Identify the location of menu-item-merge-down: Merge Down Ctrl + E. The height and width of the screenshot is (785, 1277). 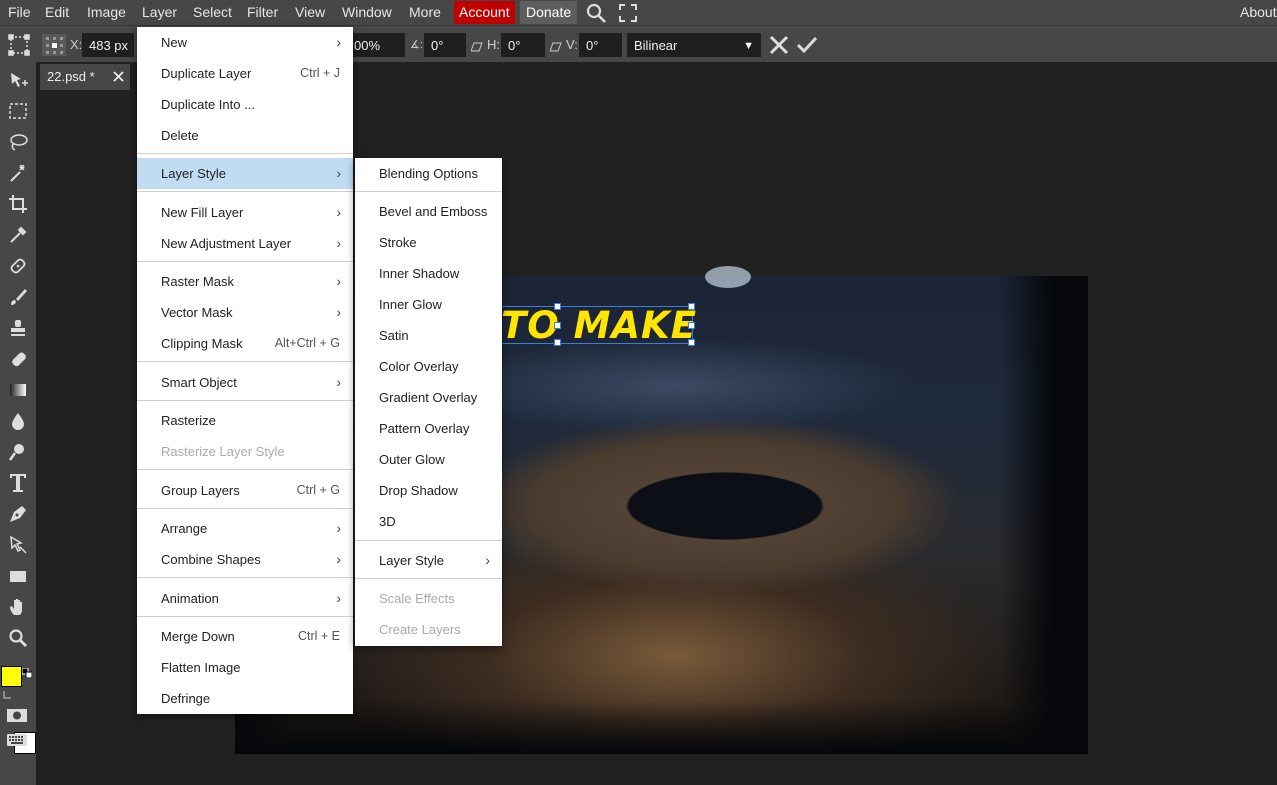
(245, 636).